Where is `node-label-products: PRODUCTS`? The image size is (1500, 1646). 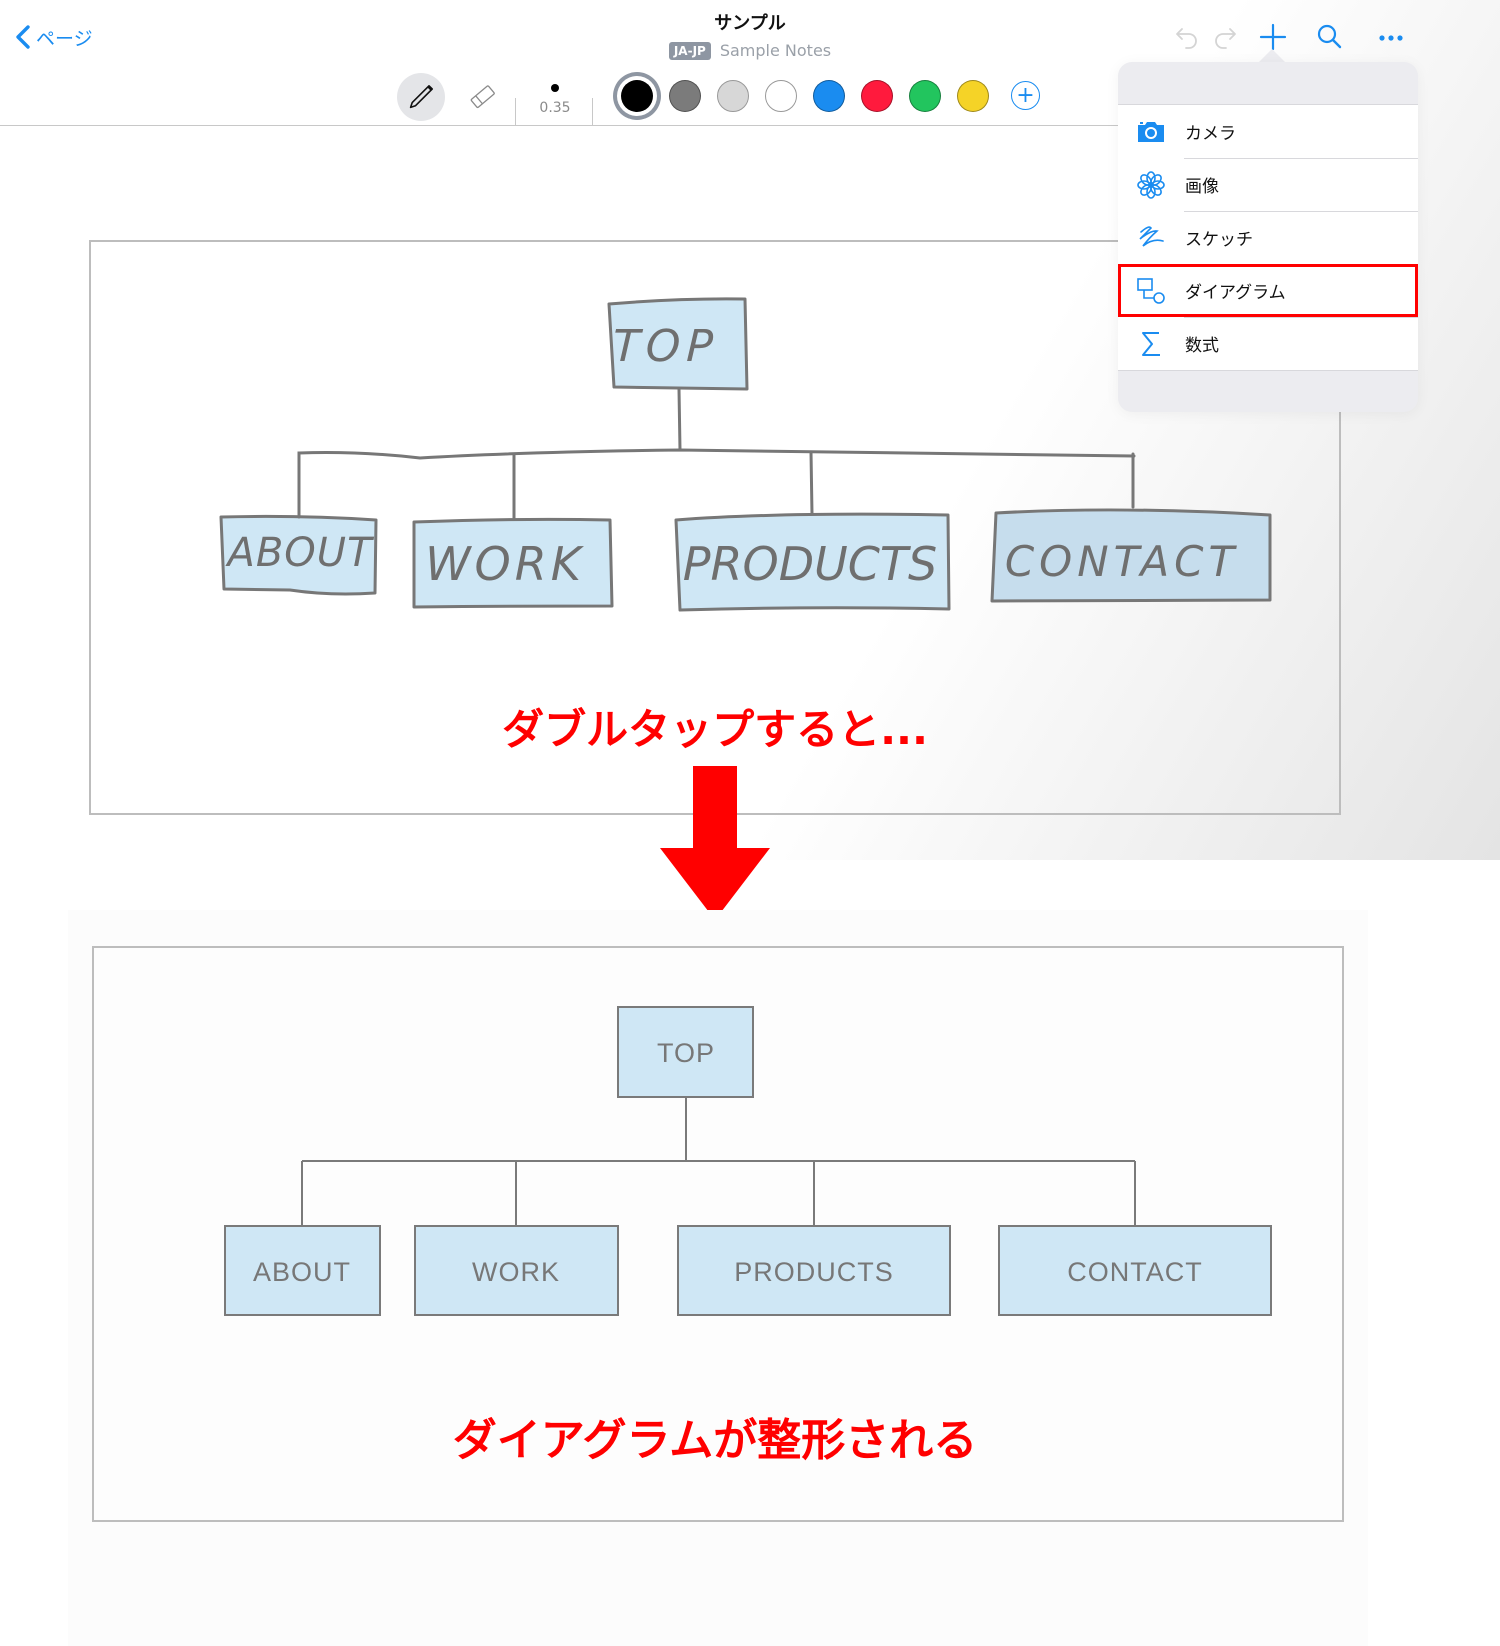
node-label-products: PRODUCTS is located at coordinates (814, 1272).